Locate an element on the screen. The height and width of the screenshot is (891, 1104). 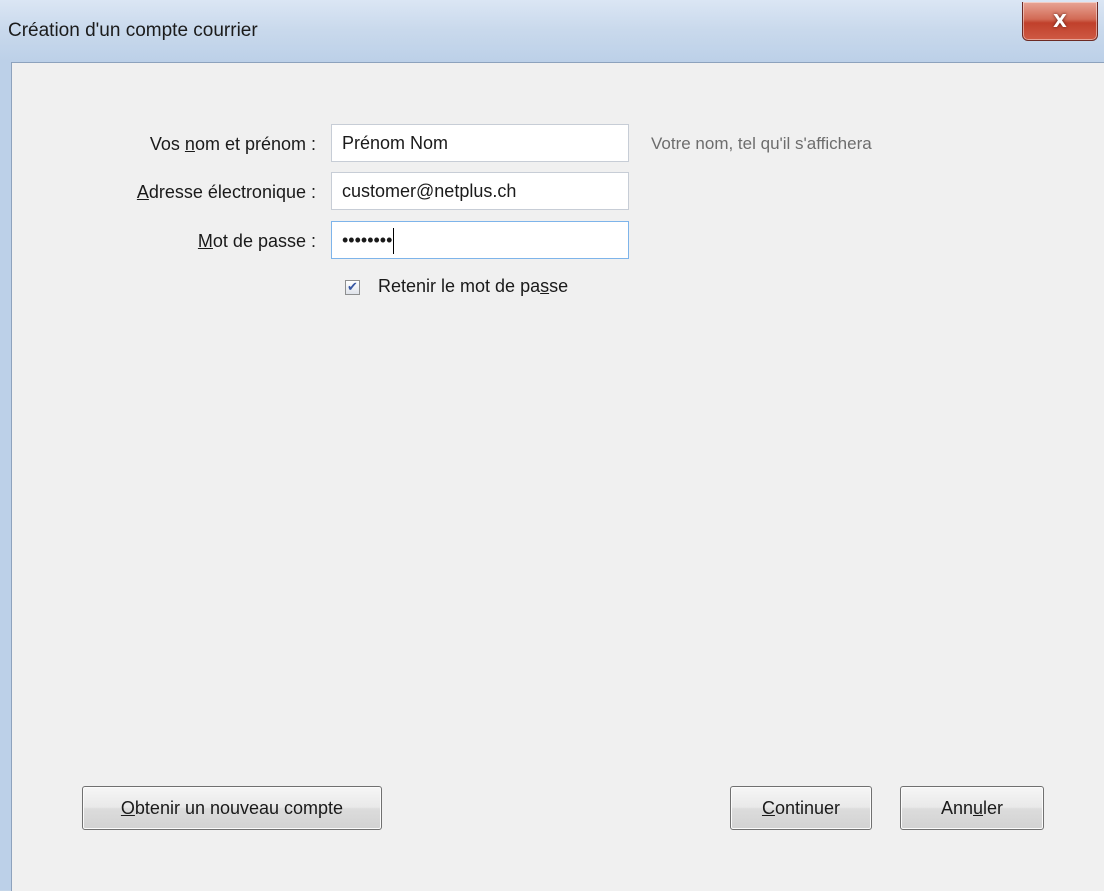
email-label: Adresse électronique : is located at coordinates (226, 192).